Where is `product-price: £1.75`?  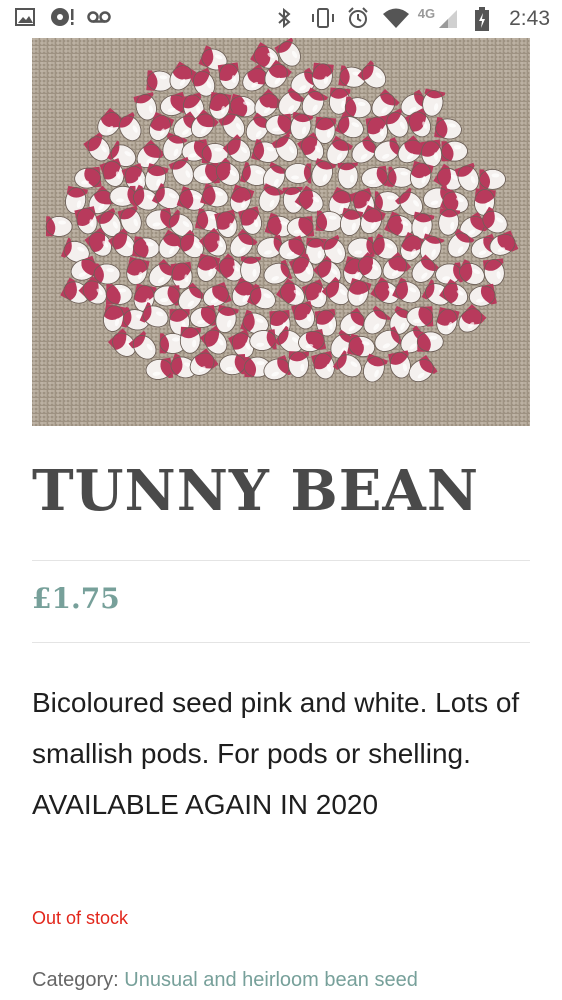
product-price: £1.75 is located at coordinates (76, 598).